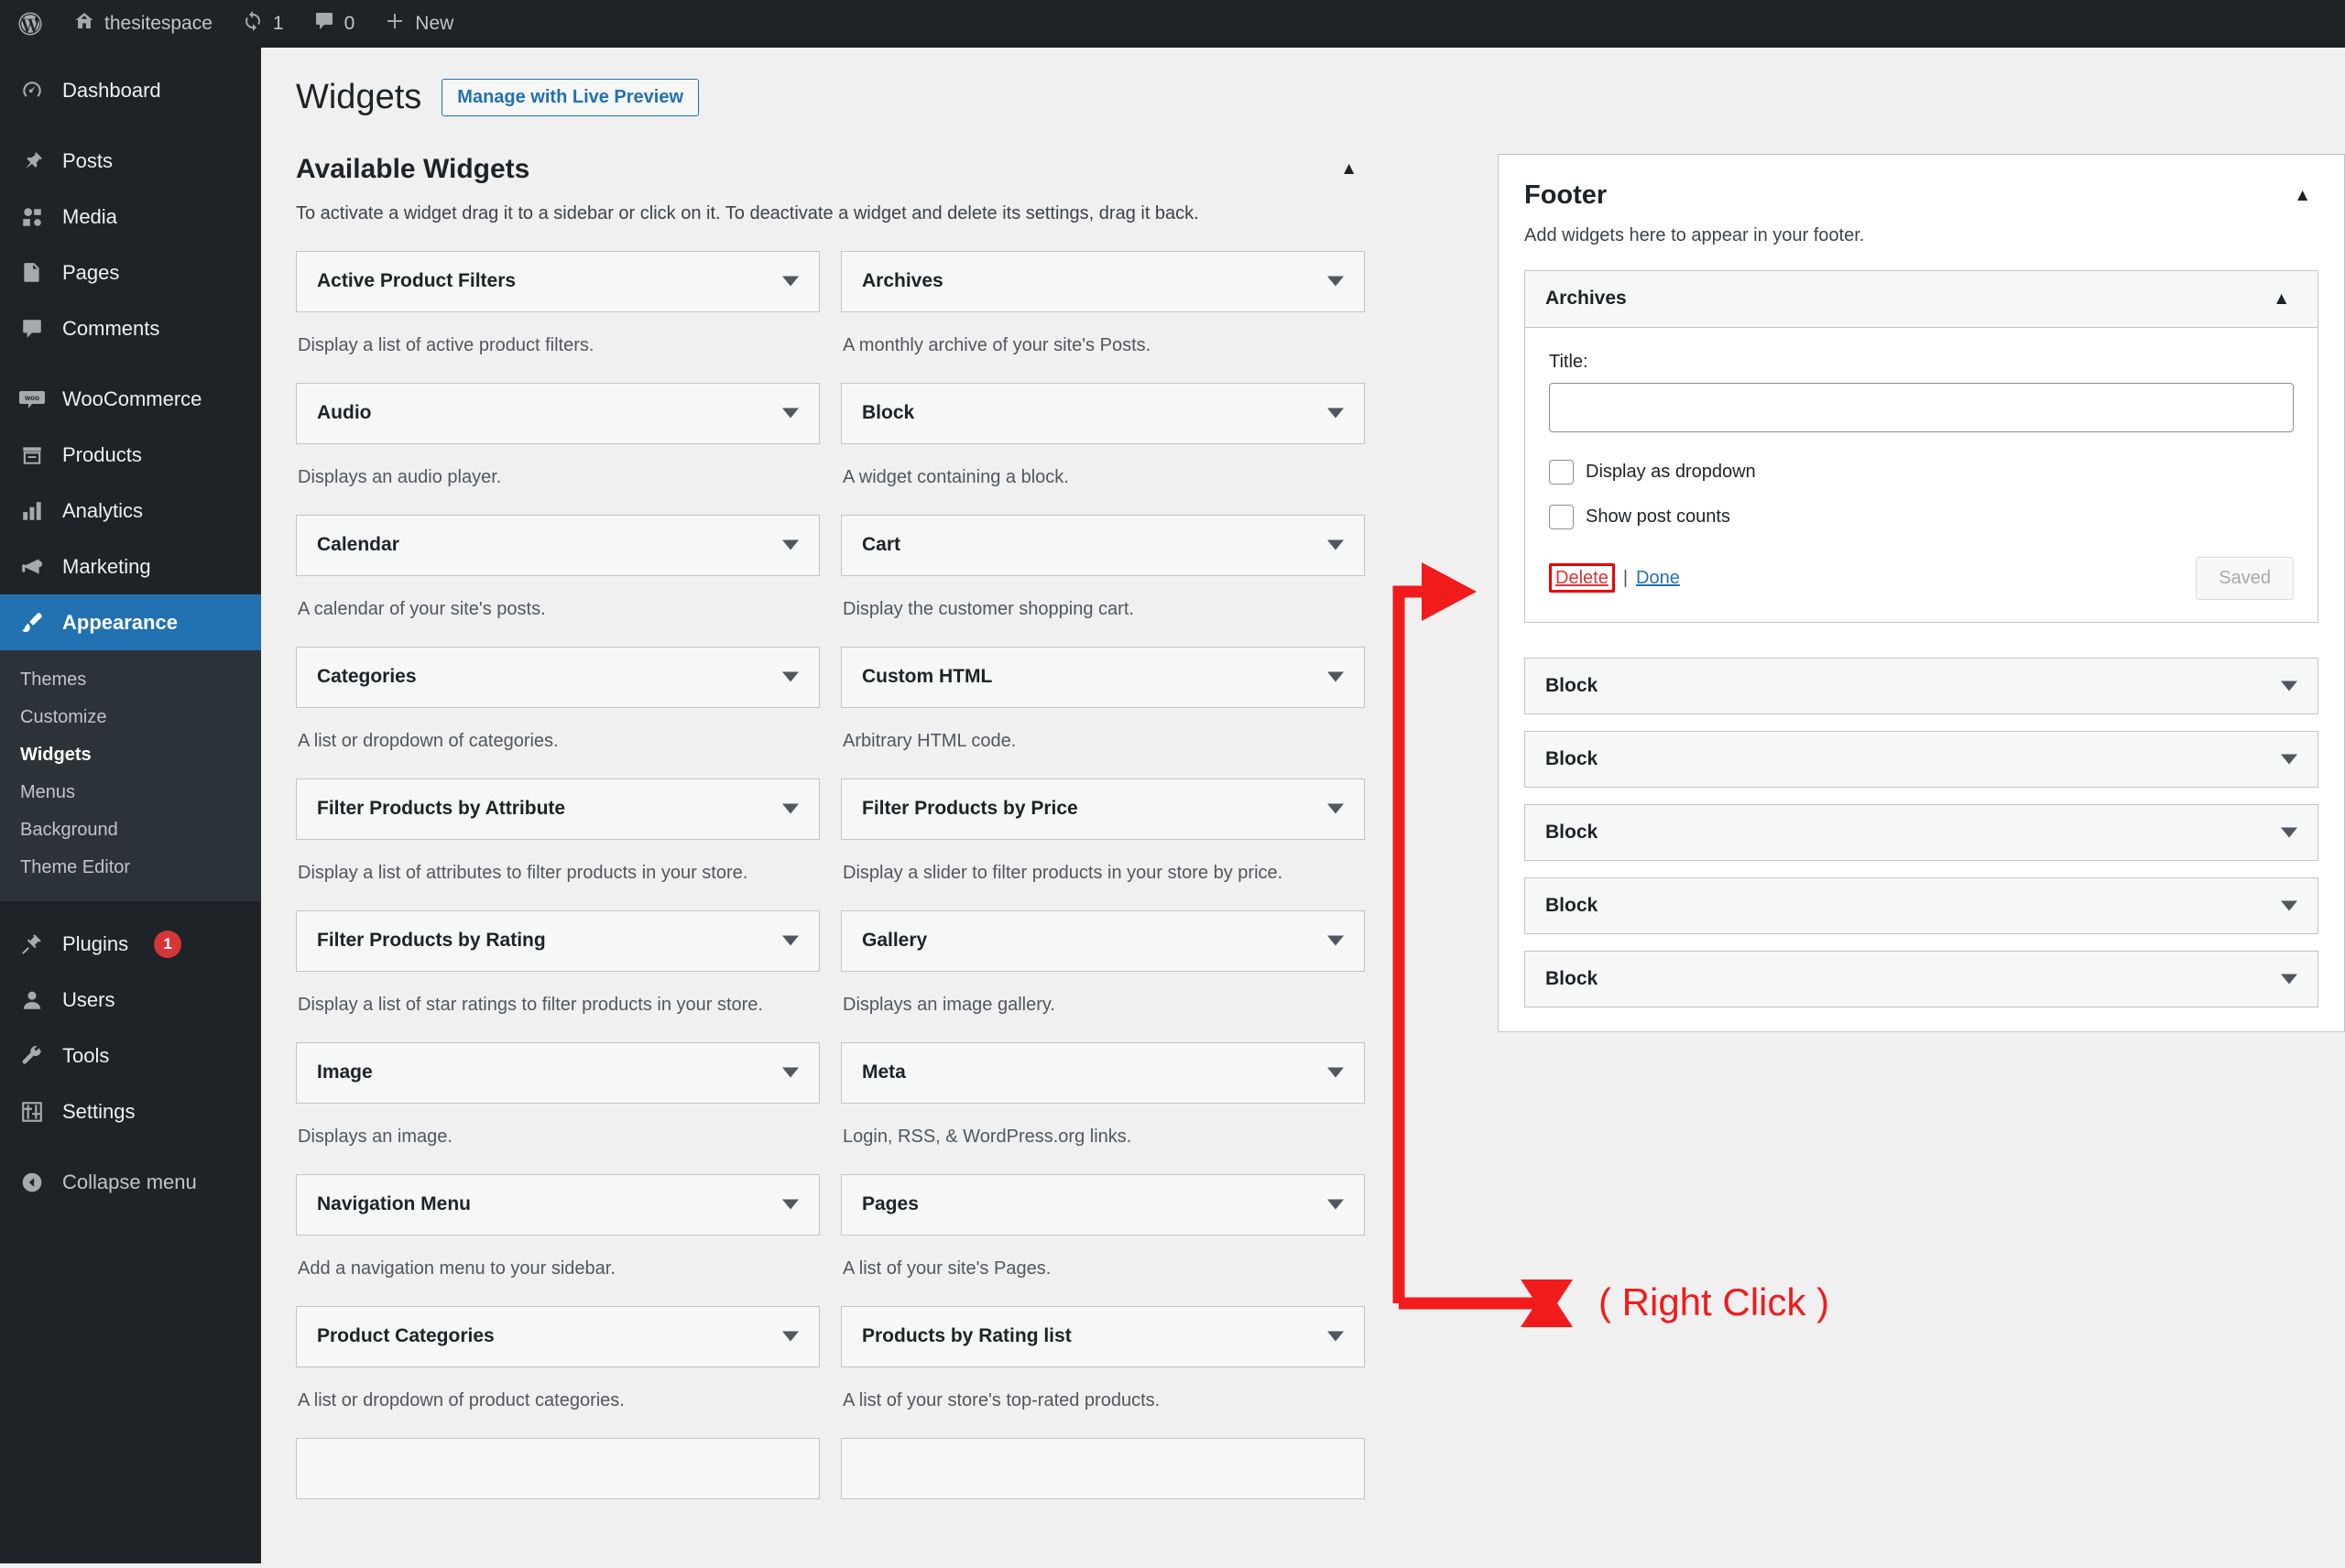 This screenshot has height=1568, width=2345. I want to click on wrench-icon, so click(32, 1056).